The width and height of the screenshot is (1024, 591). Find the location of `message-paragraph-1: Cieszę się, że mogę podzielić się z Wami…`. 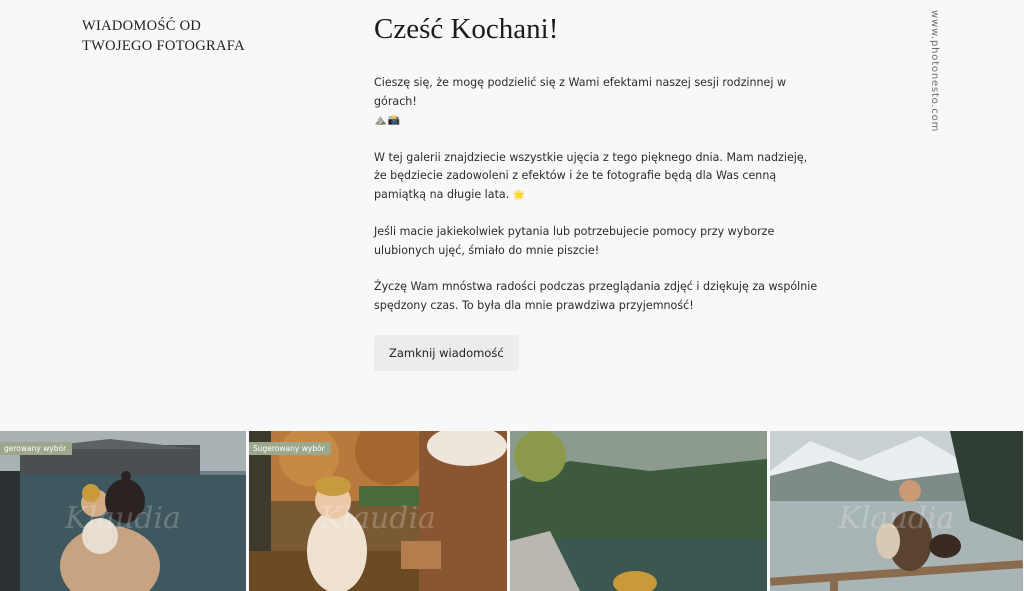

message-paragraph-1: Cieszę się, że mogę podzielić się z Wami… is located at coordinates (596, 102).